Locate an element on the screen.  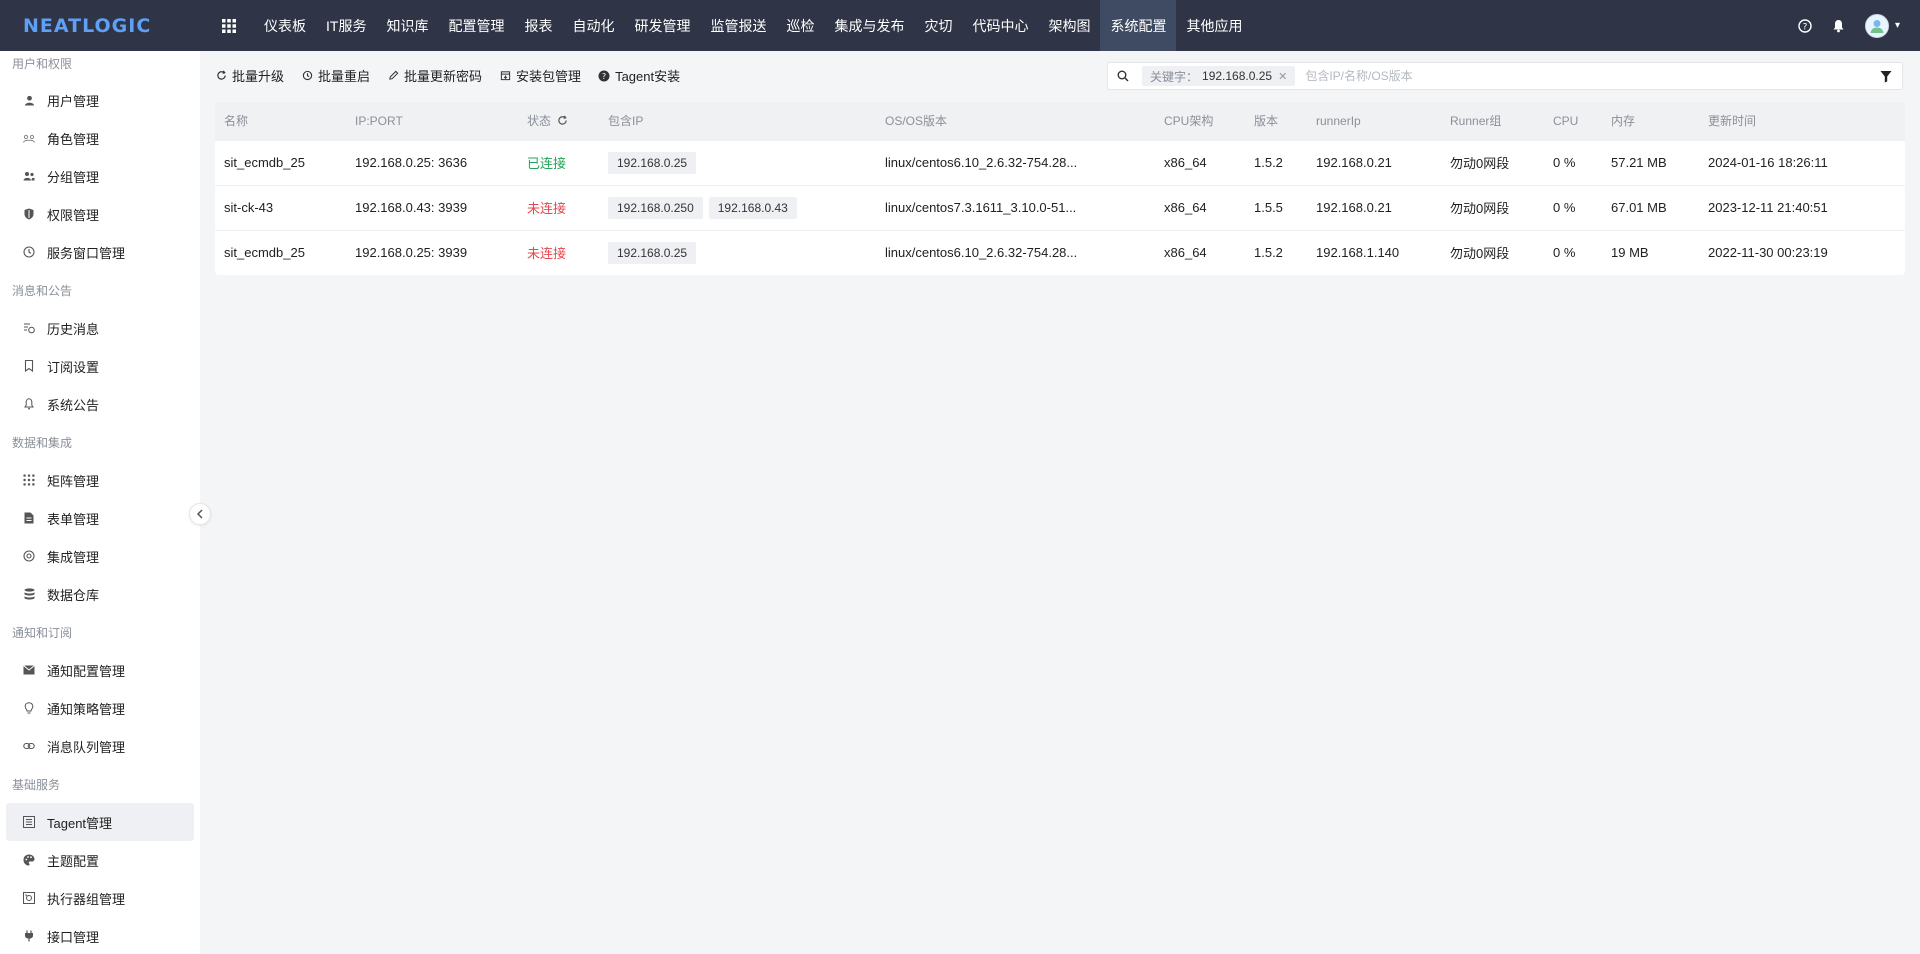
column-header: CPU is located at coordinates (1573, 121).